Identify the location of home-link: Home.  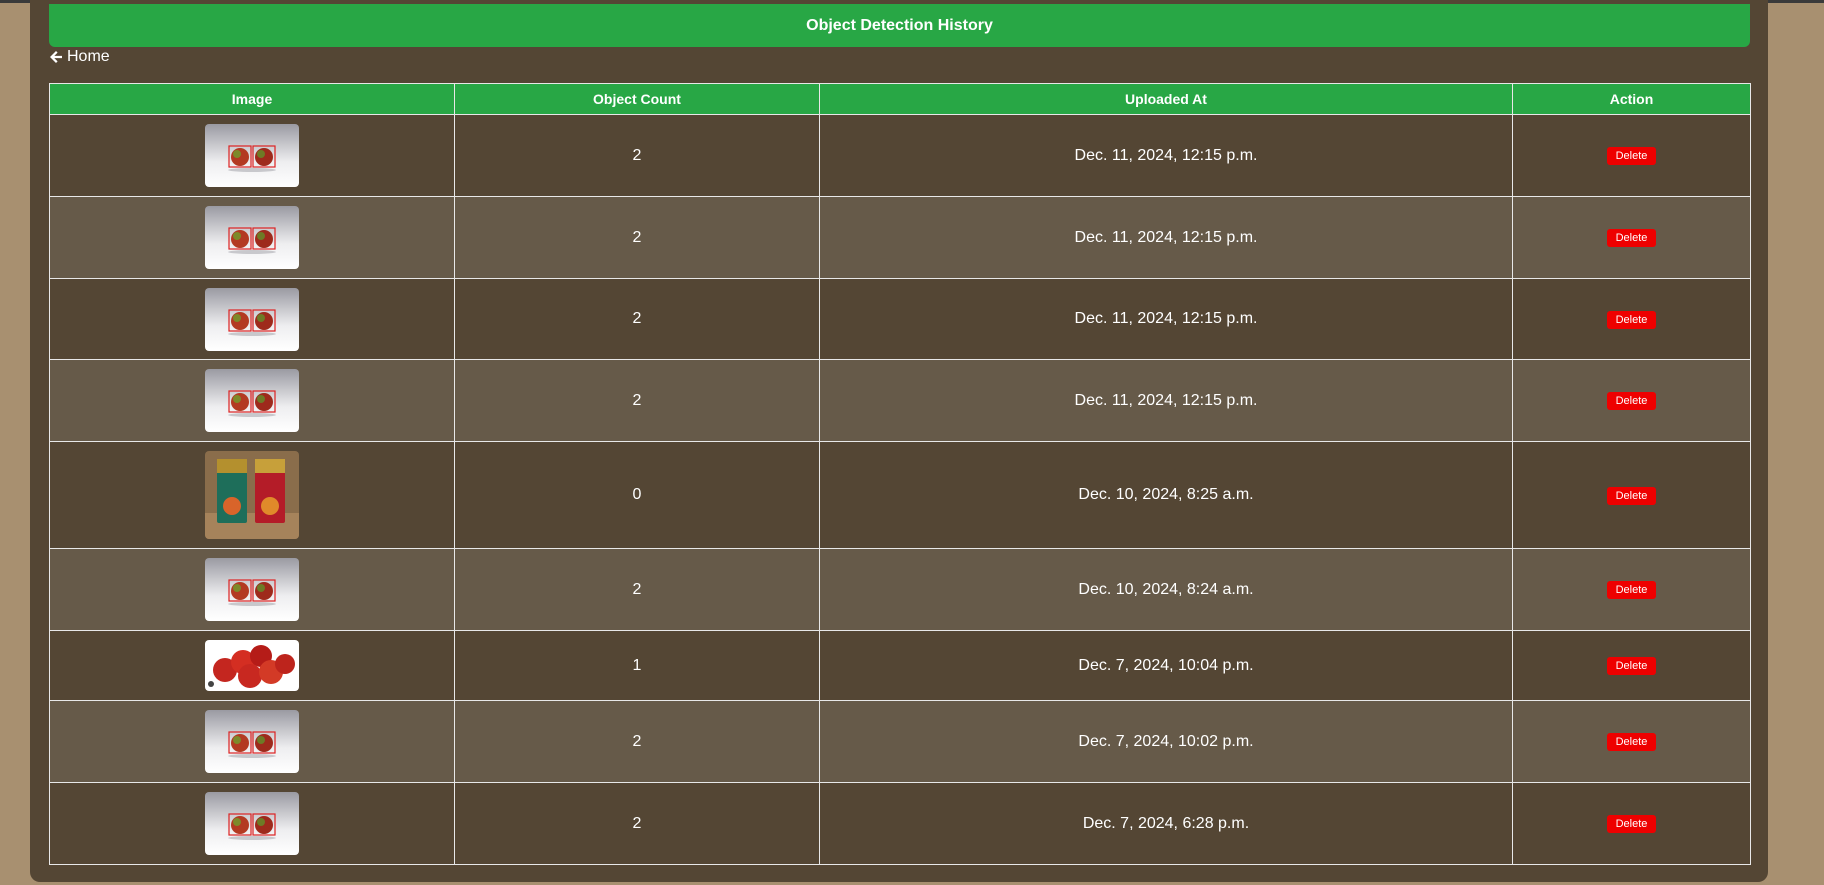
(79, 57).